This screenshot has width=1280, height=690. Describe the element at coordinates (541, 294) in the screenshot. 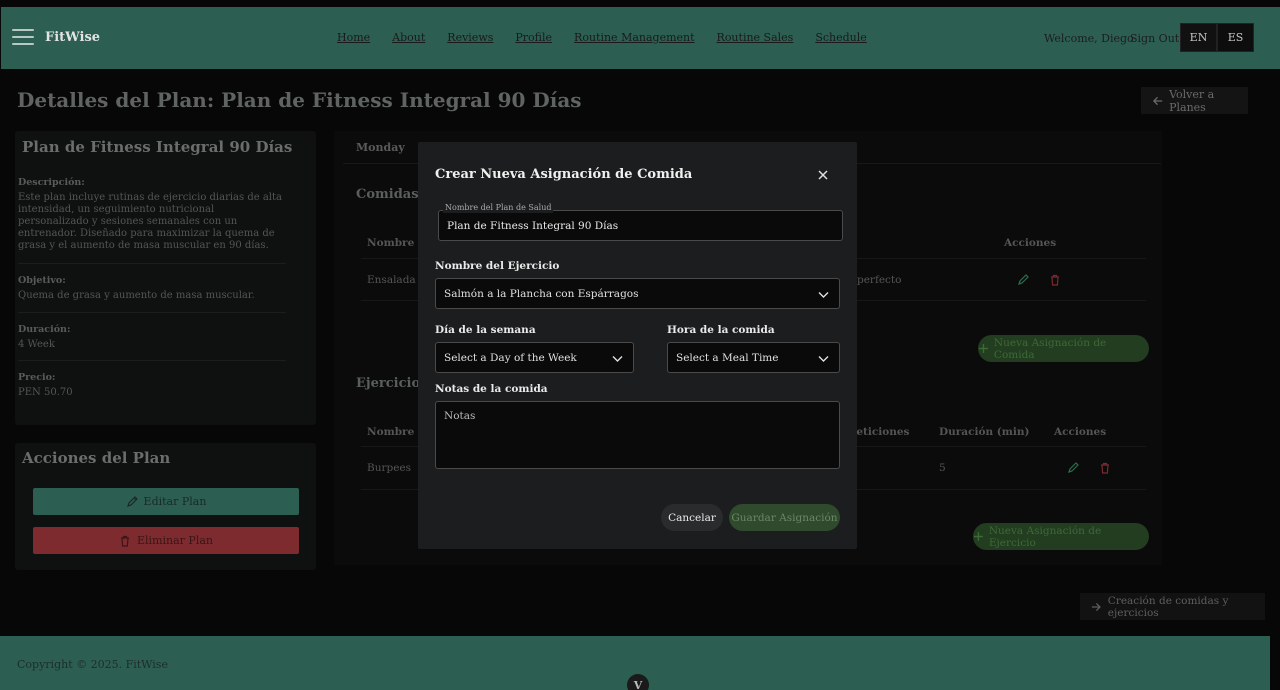

I see `exercise-select-value: Salmón a la Plancha con Espárragos` at that location.